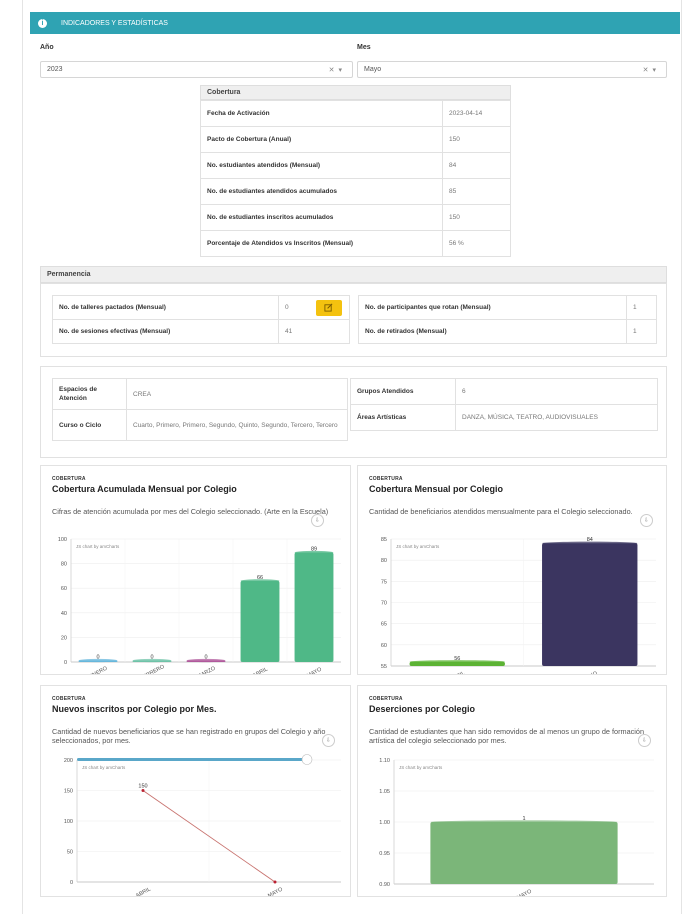 The image size is (689, 914). Describe the element at coordinates (68, 761) in the screenshot. I see `y-tick-label: 200` at that location.